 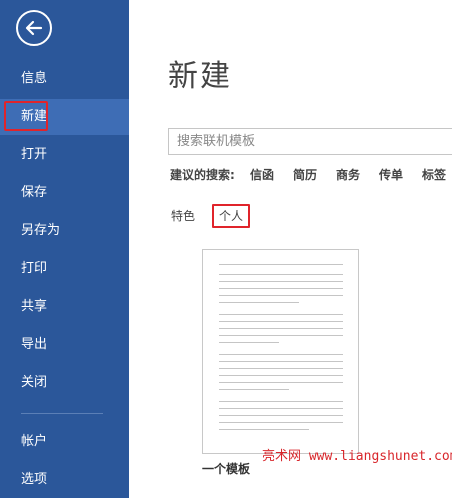 I want to click on sidebar-item-account: 帐户, so click(x=64, y=442).